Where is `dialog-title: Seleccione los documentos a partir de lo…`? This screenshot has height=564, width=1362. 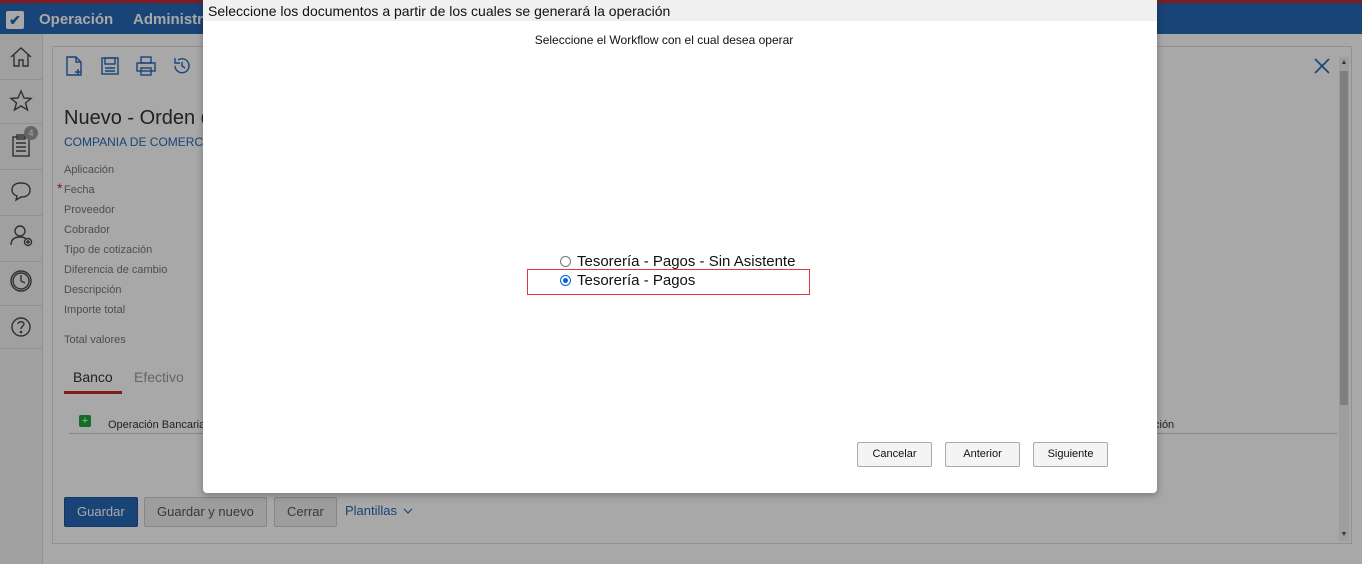 dialog-title: Seleccione los documentos a partir de lo… is located at coordinates (439, 11).